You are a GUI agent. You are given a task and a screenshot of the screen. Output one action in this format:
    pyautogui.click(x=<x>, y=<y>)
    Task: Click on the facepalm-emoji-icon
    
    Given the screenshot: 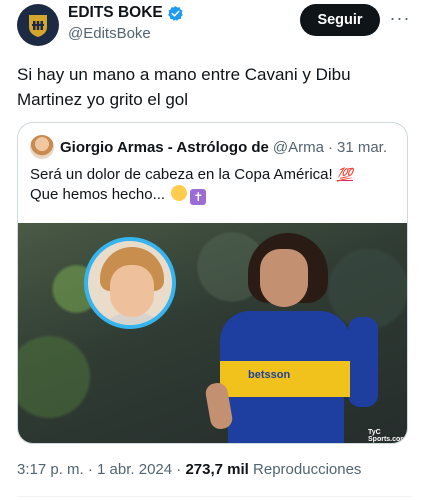 What is the action you would take?
    pyautogui.click(x=179, y=193)
    